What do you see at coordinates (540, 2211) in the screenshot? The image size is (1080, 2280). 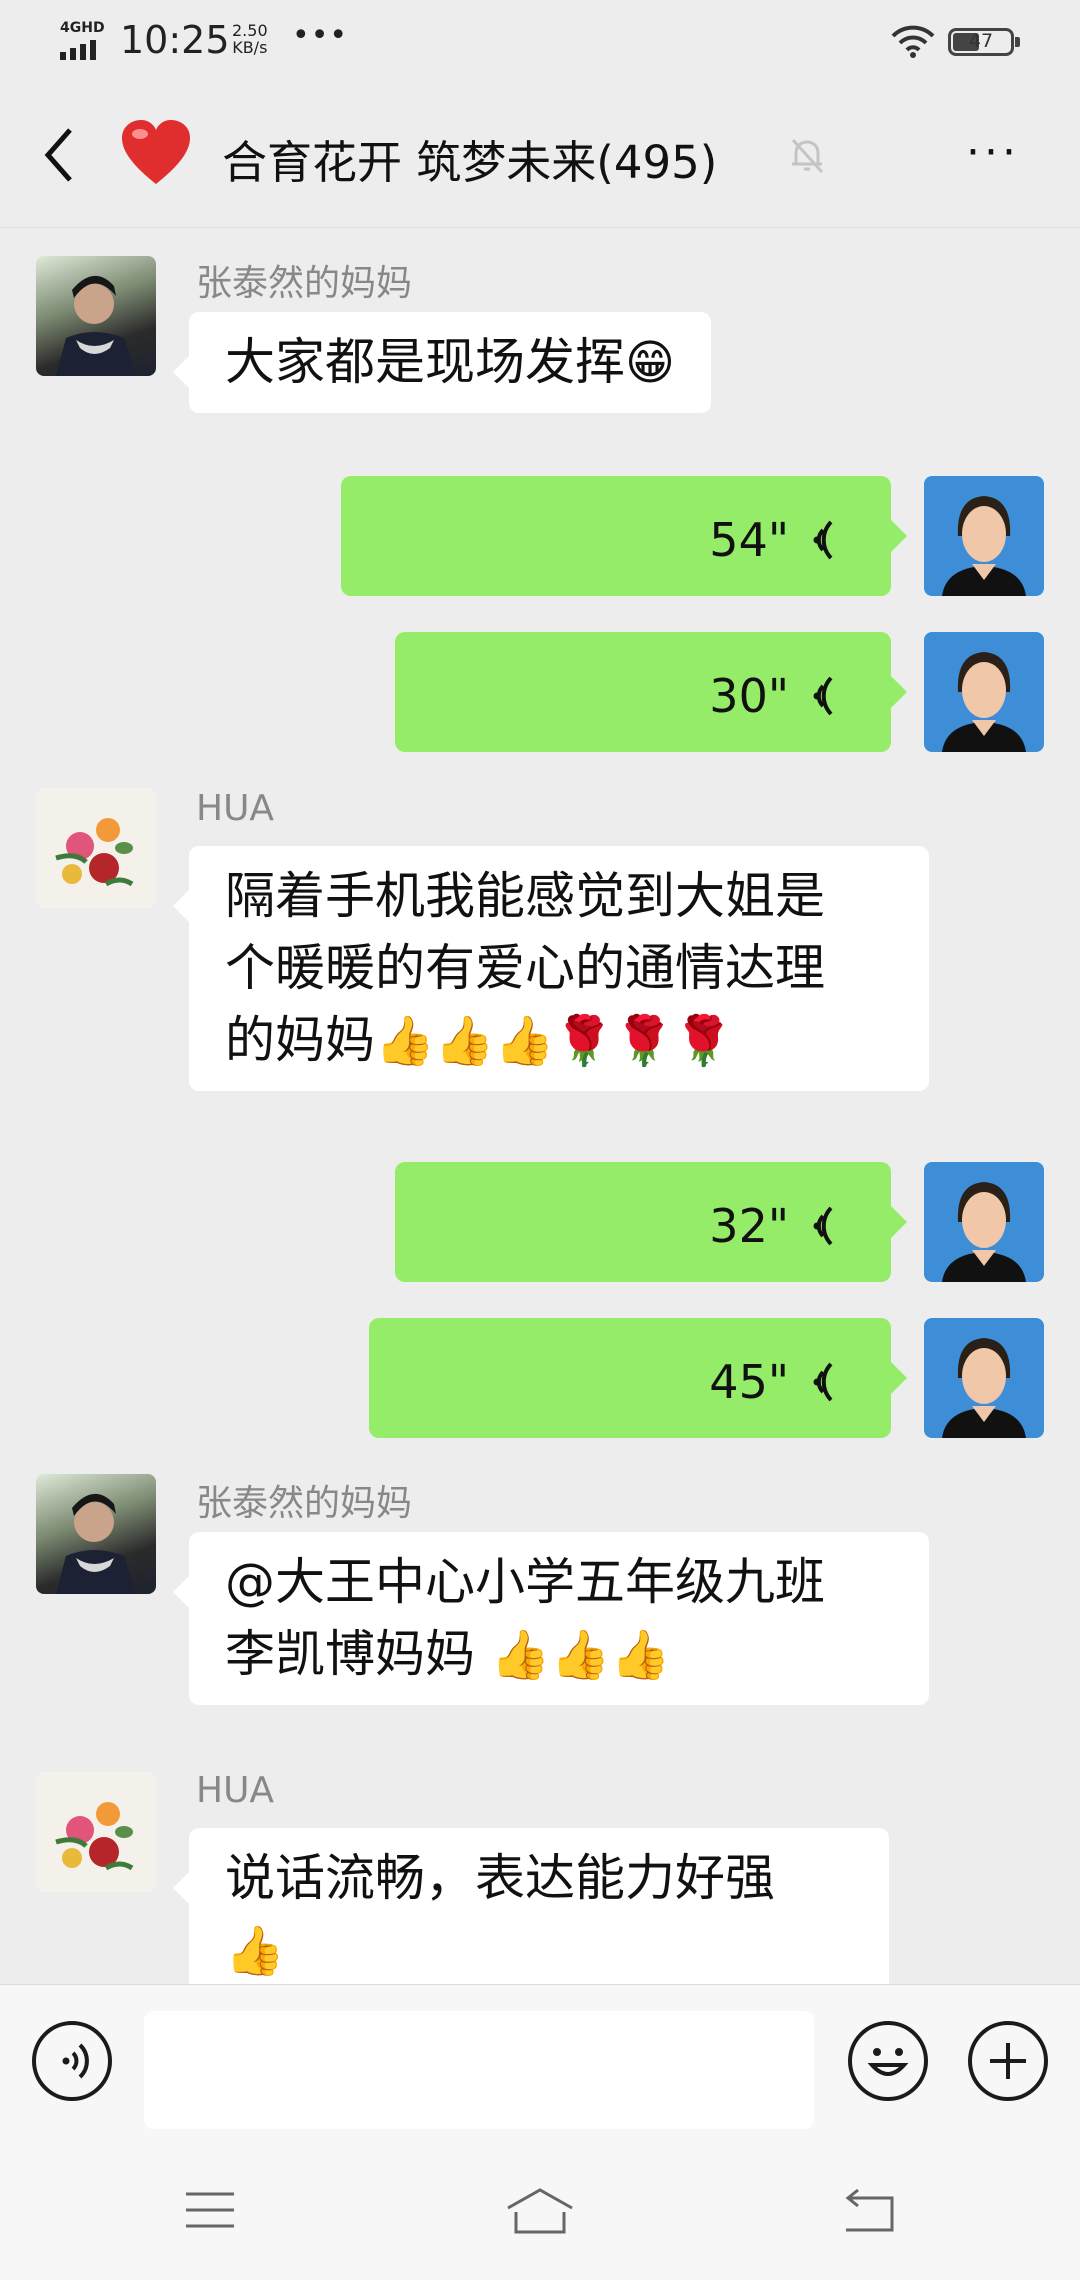 I see `home-icon` at bounding box center [540, 2211].